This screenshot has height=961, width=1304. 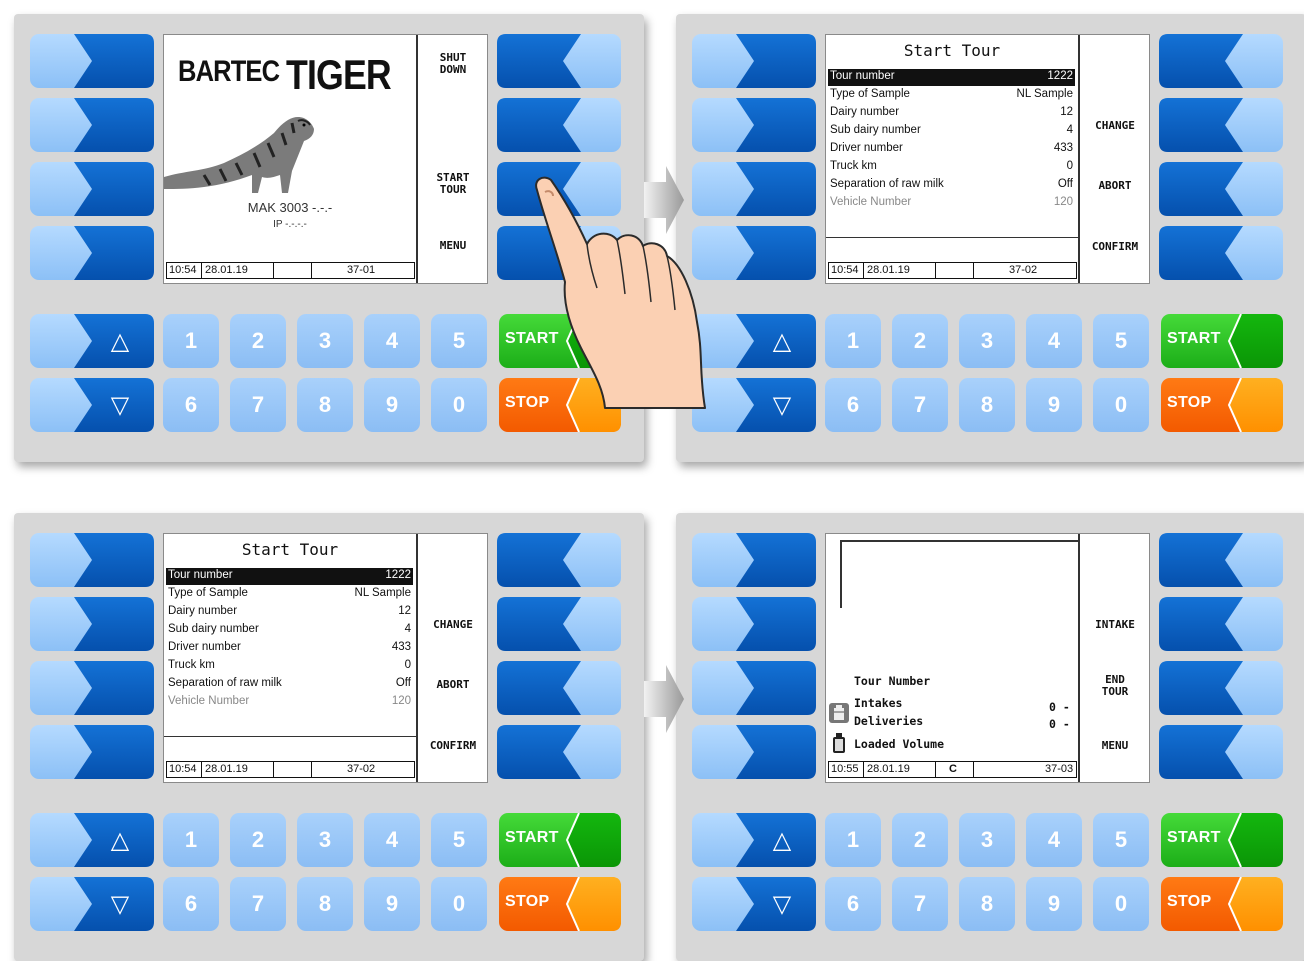 What do you see at coordinates (853, 166) in the screenshot?
I see `field-label: Truck km` at bounding box center [853, 166].